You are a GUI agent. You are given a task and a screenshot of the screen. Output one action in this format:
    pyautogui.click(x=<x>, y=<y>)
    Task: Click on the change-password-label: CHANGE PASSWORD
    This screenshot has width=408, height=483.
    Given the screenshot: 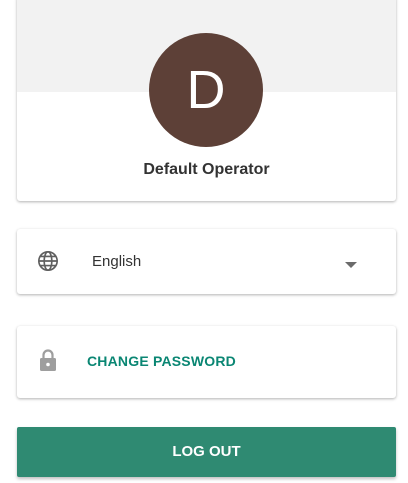 What is the action you would take?
    pyautogui.click(x=161, y=361)
    